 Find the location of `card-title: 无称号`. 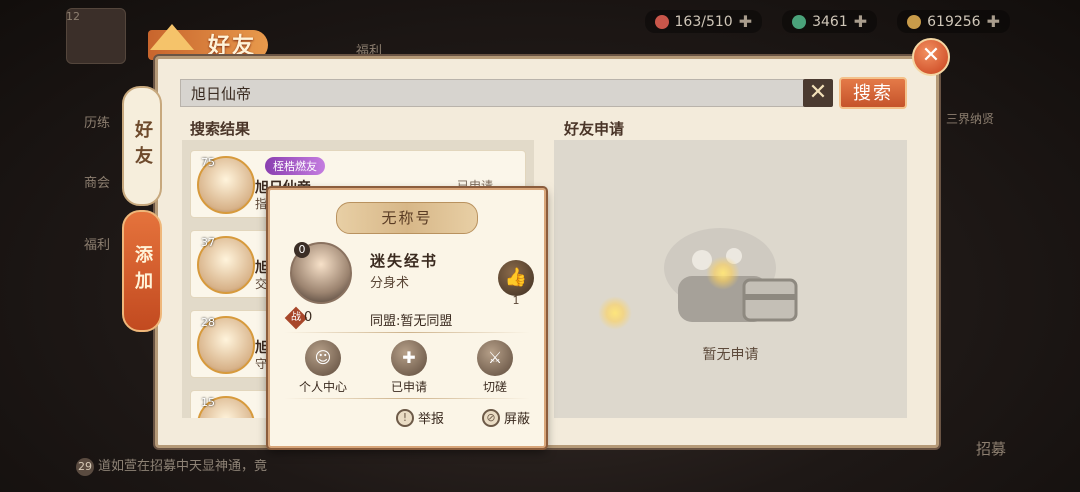

card-title: 无称号 is located at coordinates (407, 218).